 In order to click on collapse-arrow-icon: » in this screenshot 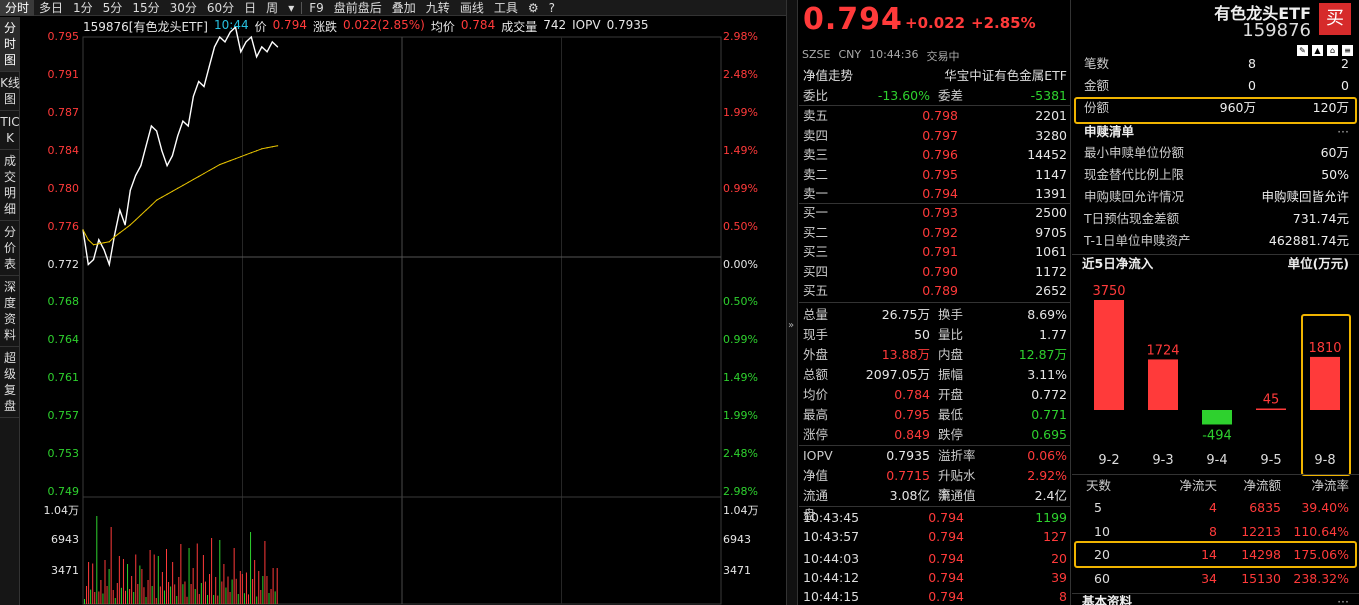, I will do `click(791, 325)`.